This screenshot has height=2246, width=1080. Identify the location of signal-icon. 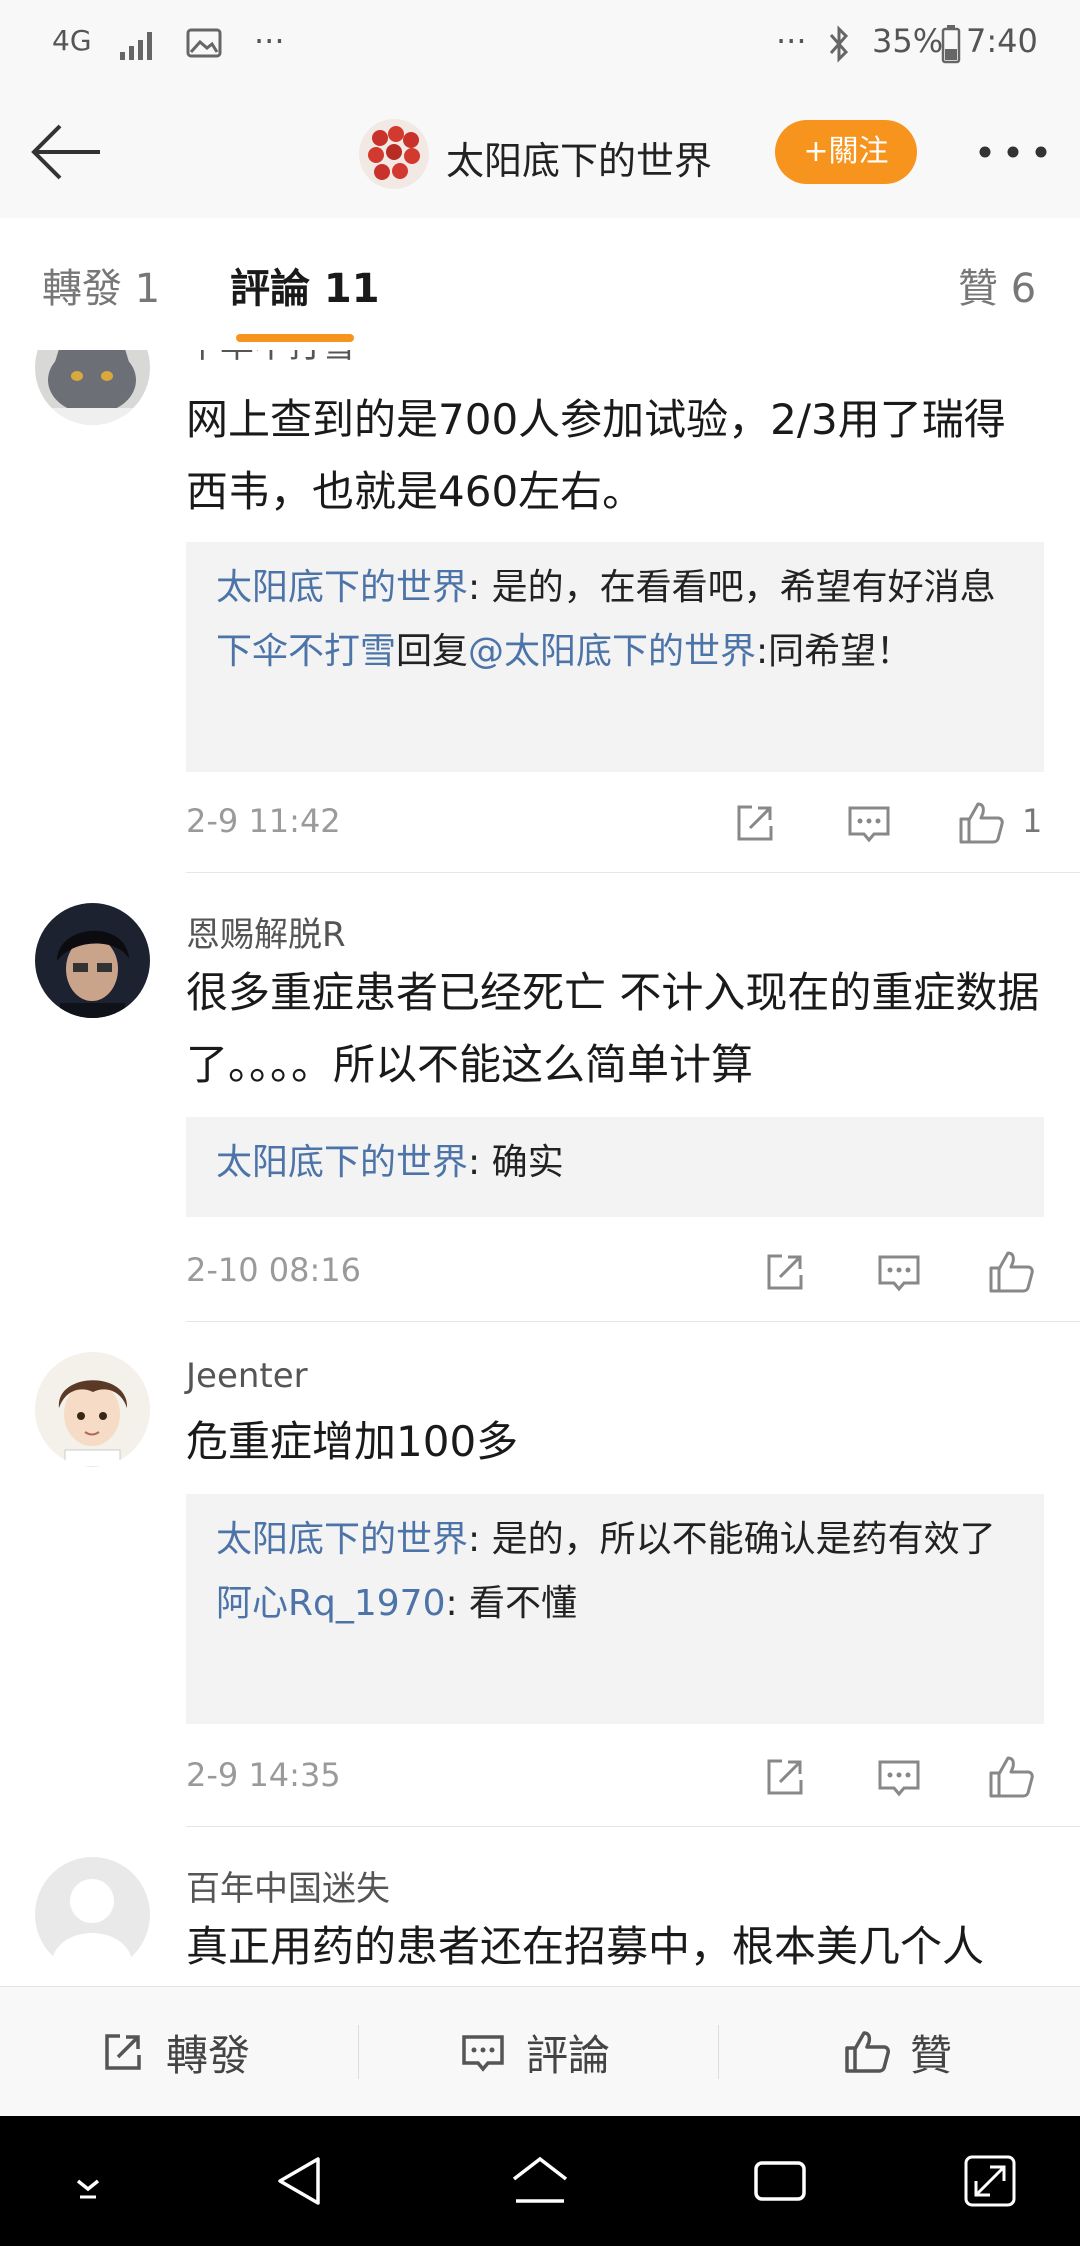
(136, 46).